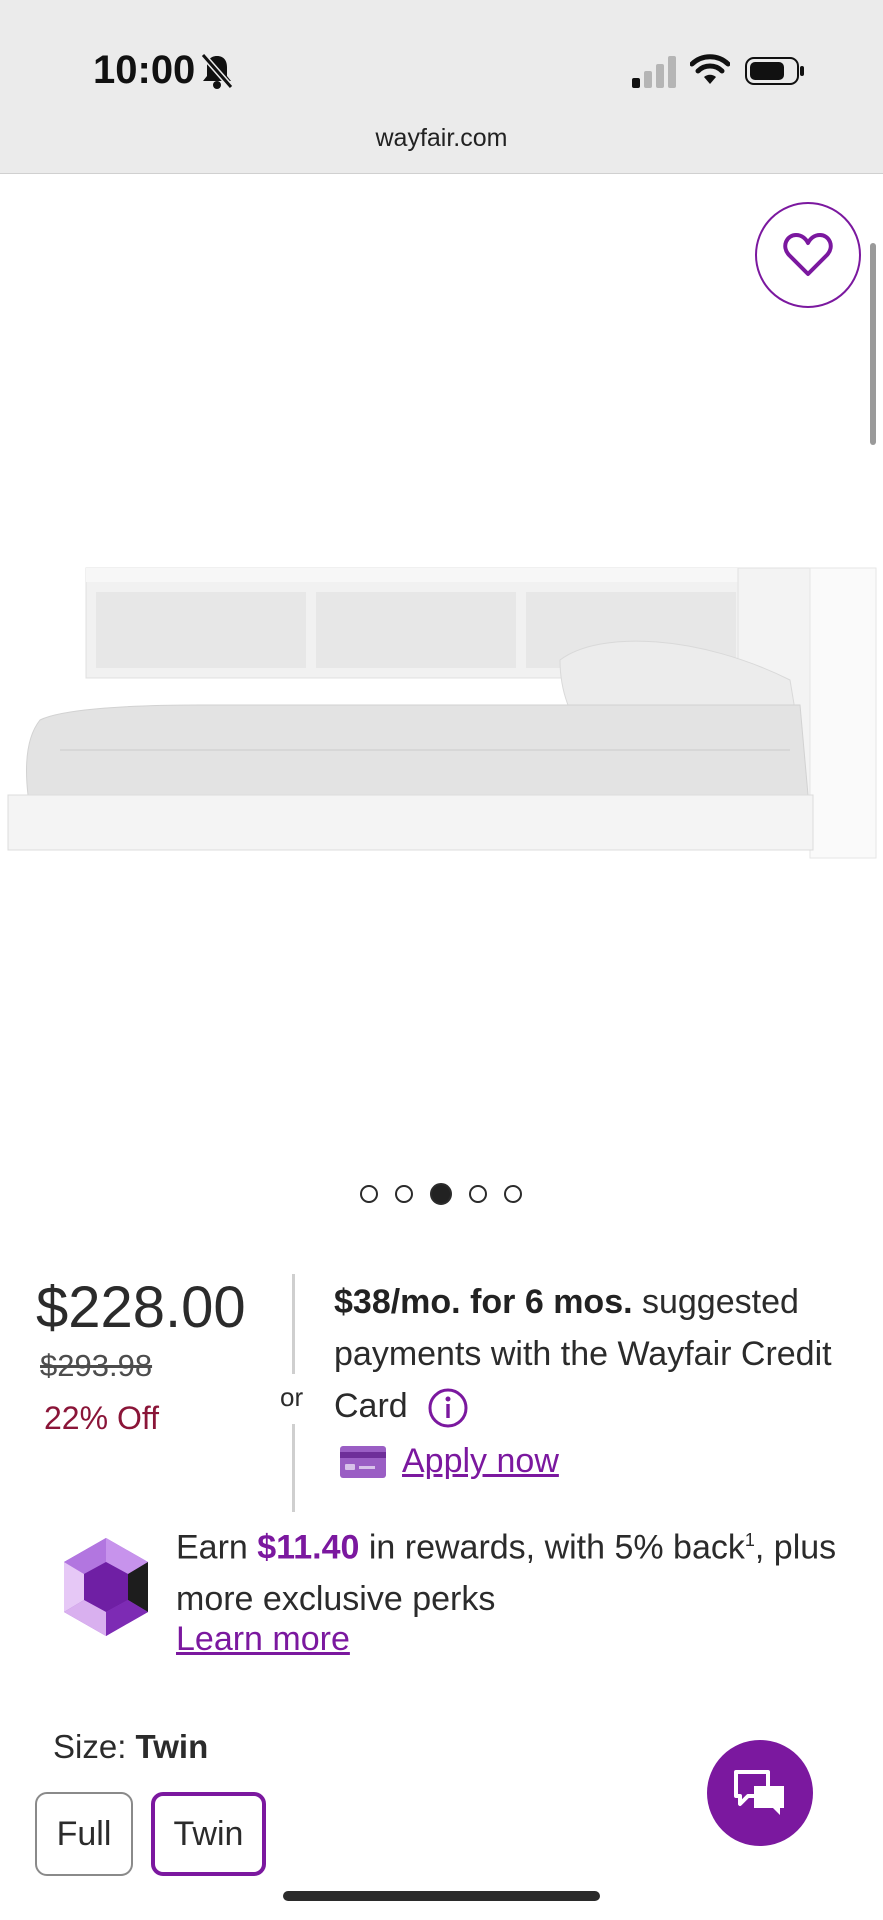 This screenshot has width=883, height=1920. Describe the element at coordinates (552, 1547) in the screenshot. I see `rewards-text: in rewards, with 5% back` at that location.